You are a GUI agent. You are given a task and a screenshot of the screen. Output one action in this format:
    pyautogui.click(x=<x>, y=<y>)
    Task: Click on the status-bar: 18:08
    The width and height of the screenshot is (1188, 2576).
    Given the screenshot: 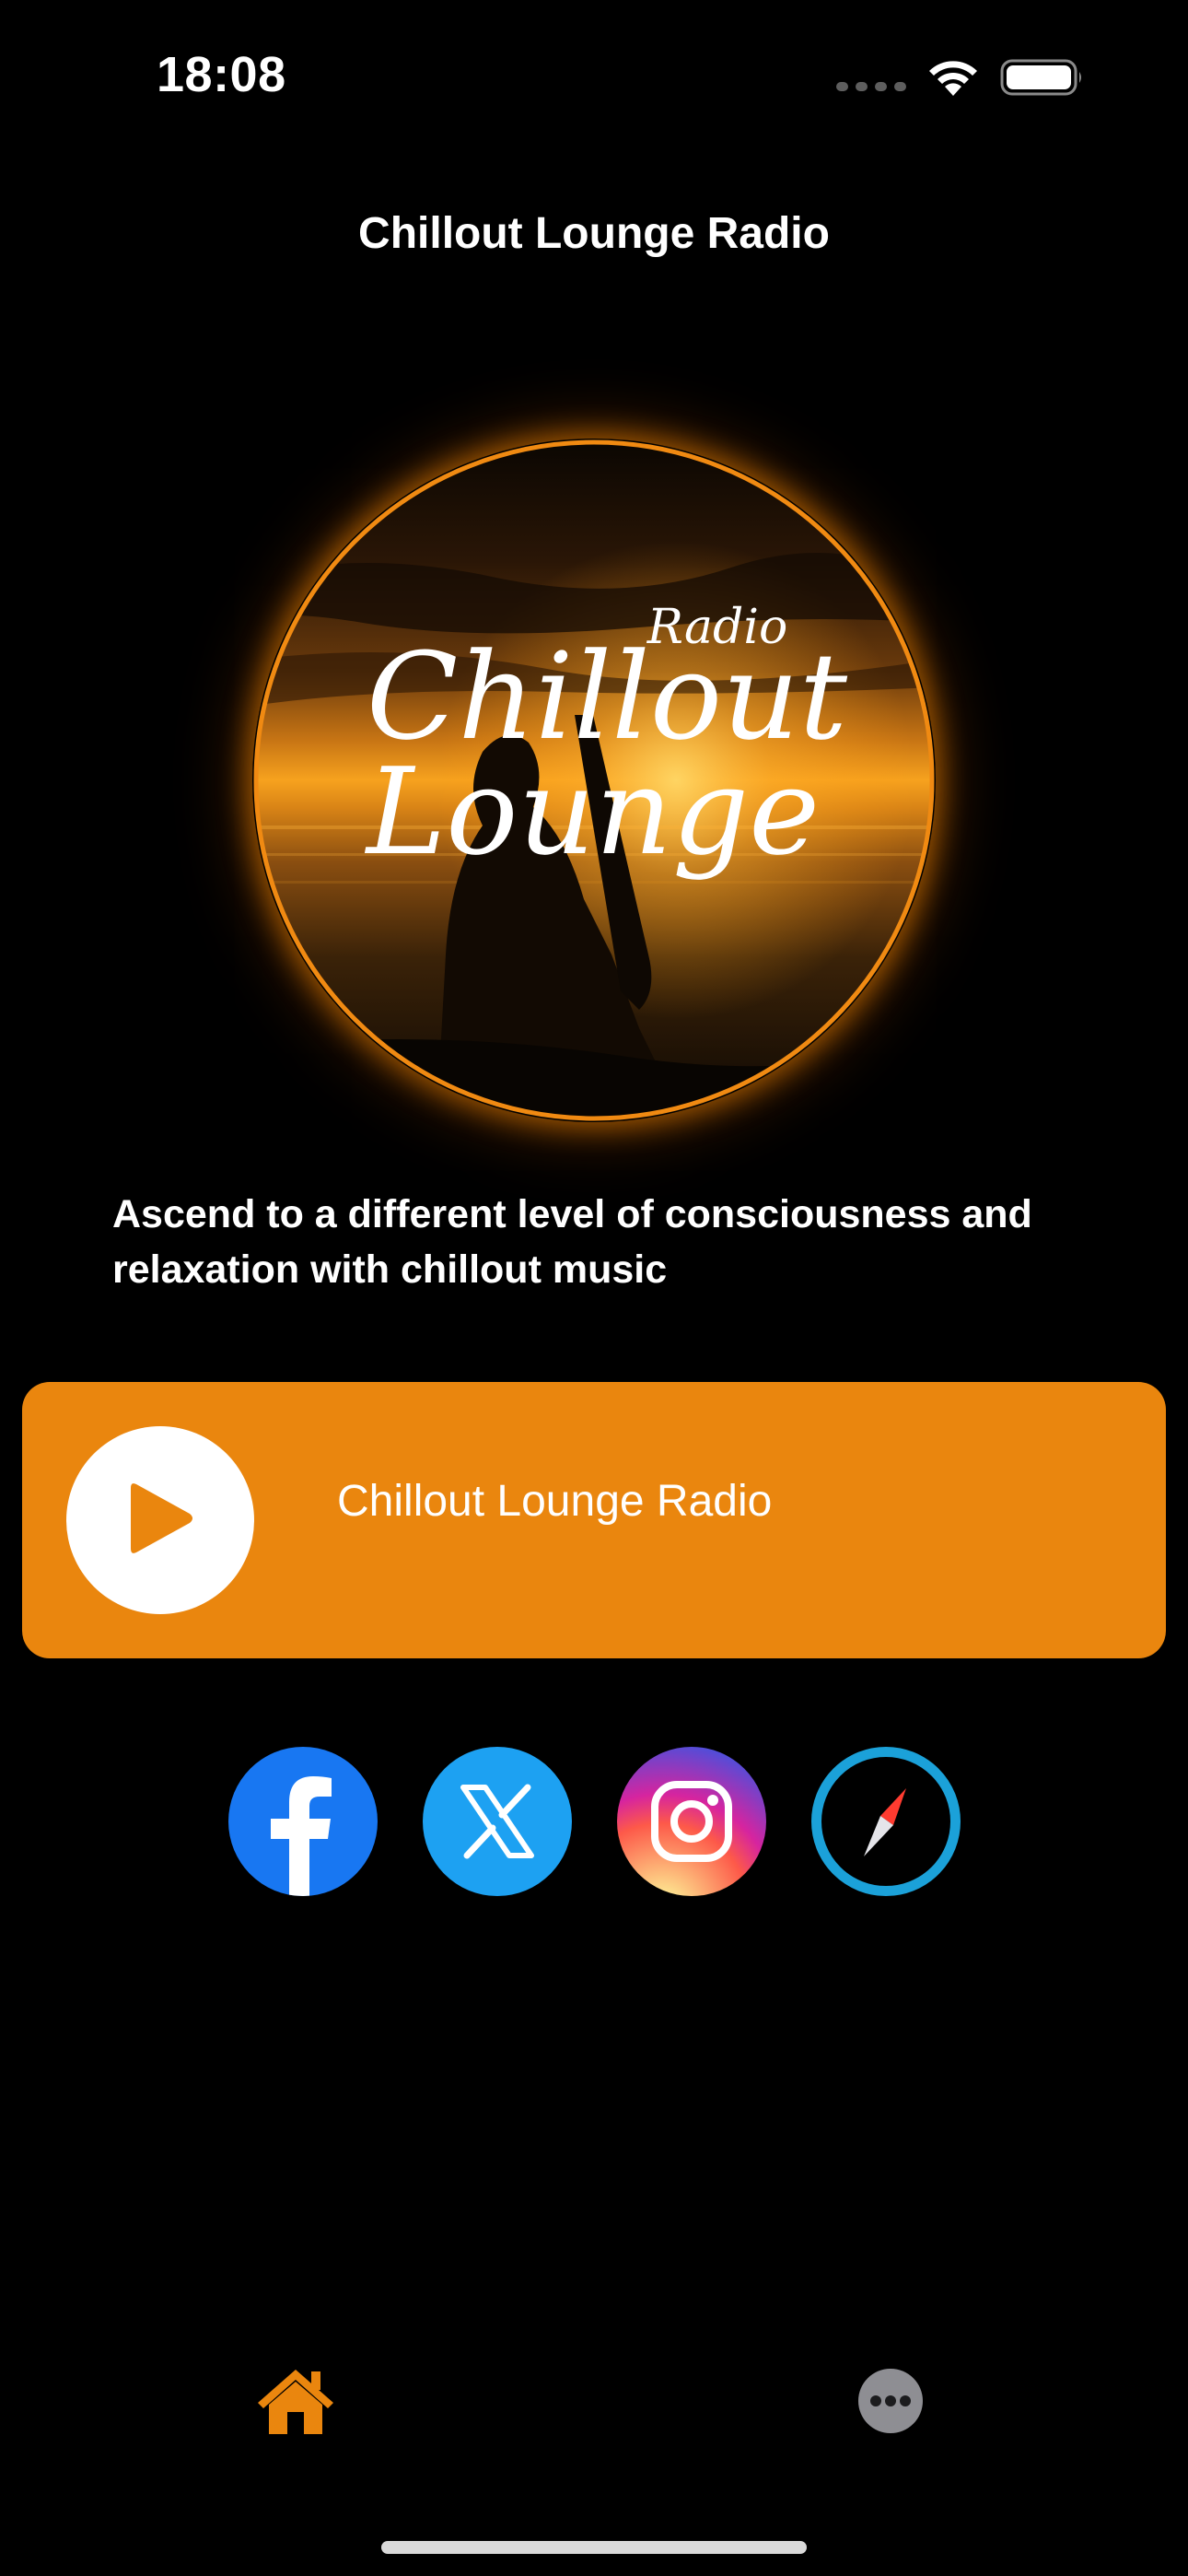 What is the action you would take?
    pyautogui.click(x=594, y=78)
    